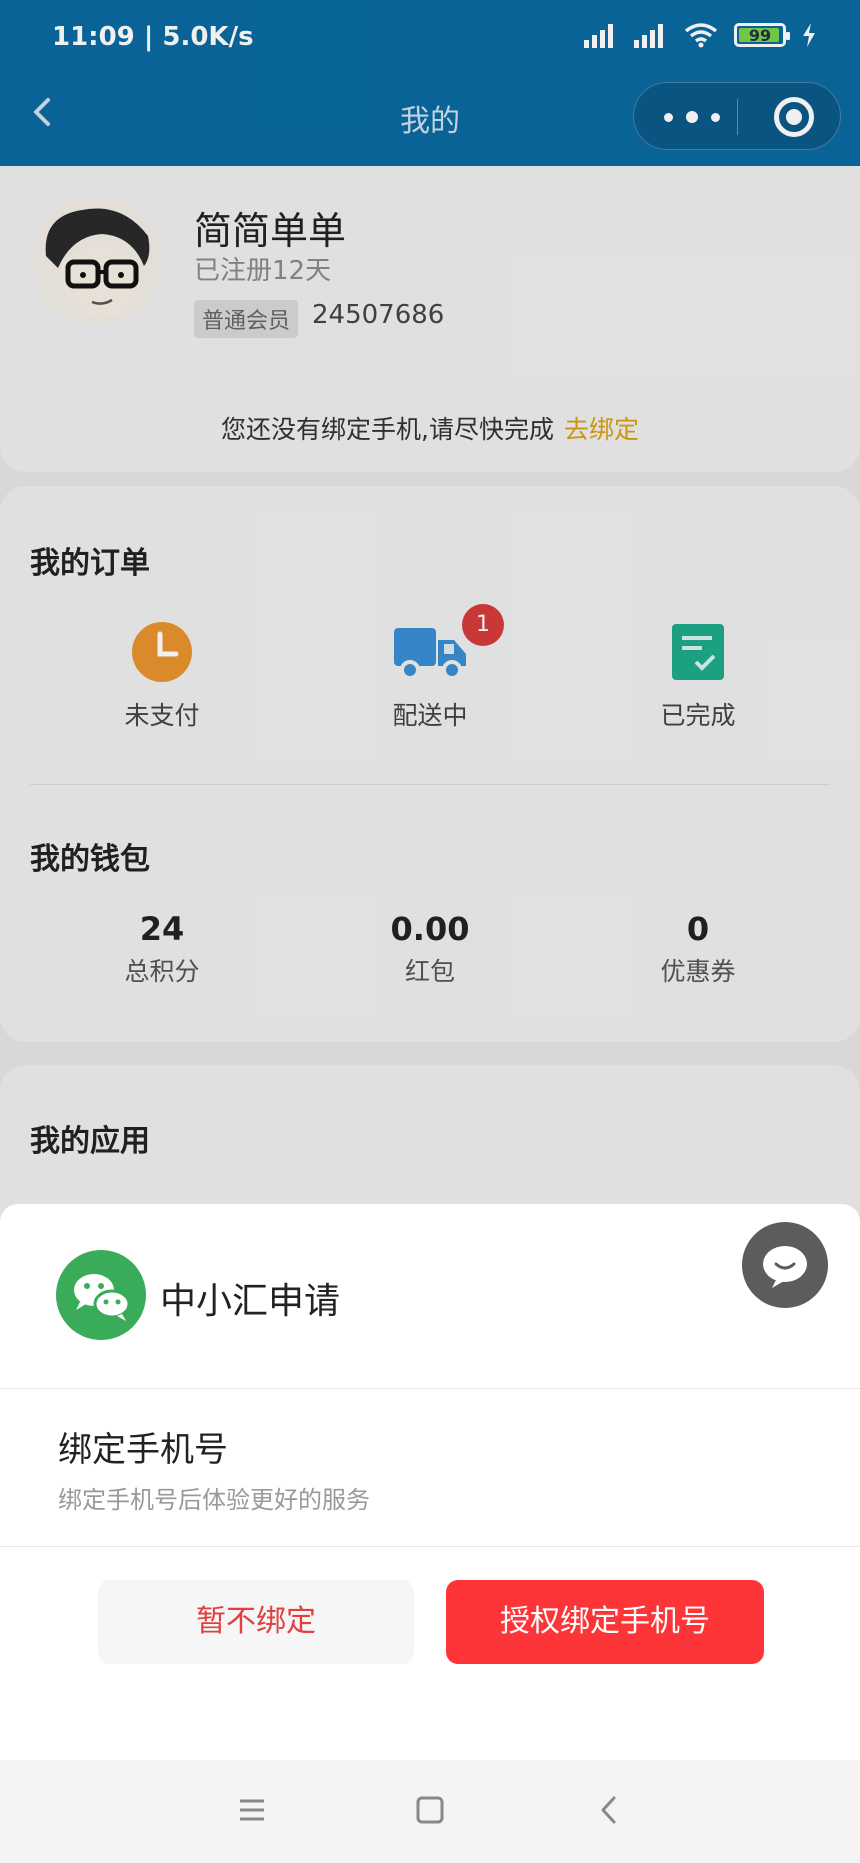 The image size is (860, 1863). Describe the element at coordinates (610, 1810) in the screenshot. I see `back-triangle-icon` at that location.